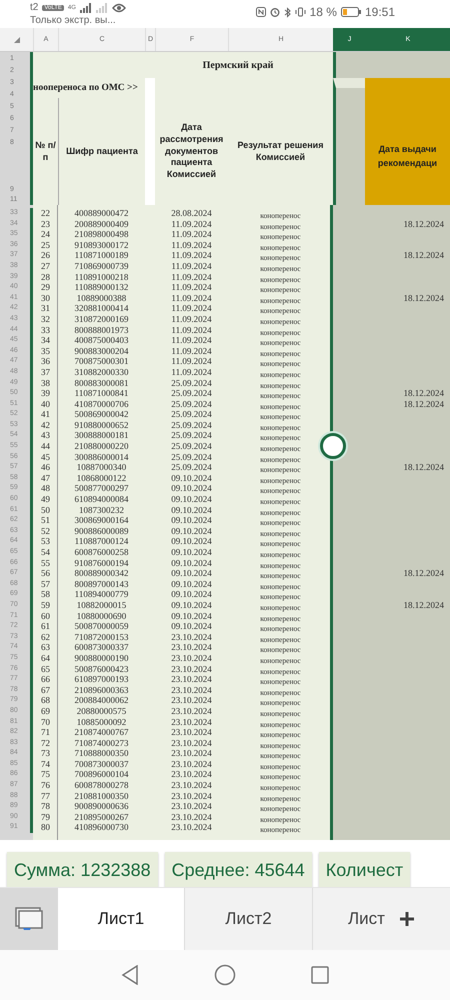 Image resolution: width=450 pixels, height=1000 pixels. Describe the element at coordinates (45, 266) in the screenshot. I see `table-cell-text: 27` at that location.